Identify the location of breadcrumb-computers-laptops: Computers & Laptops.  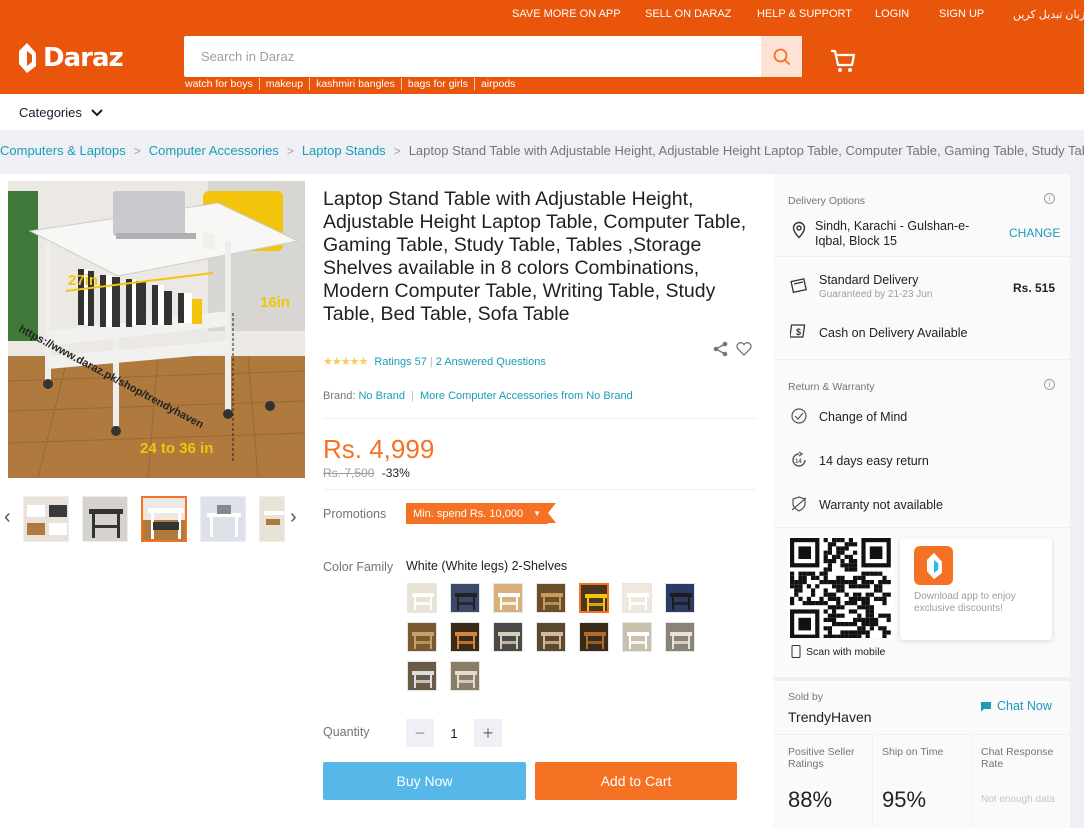
(63, 150).